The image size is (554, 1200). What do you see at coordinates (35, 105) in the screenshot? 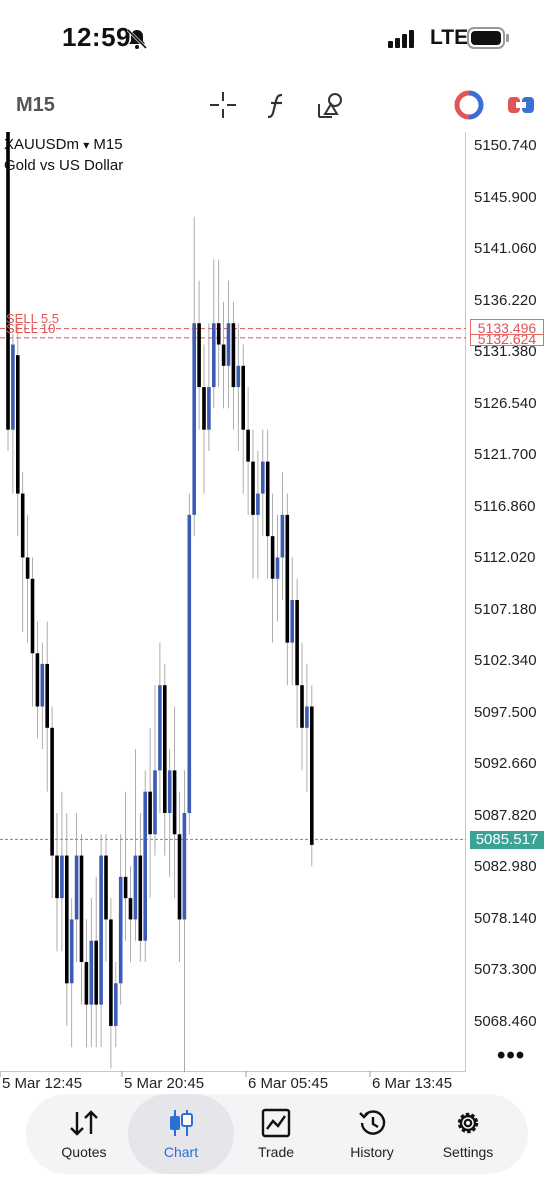
I see `timeframe-selector: M15` at bounding box center [35, 105].